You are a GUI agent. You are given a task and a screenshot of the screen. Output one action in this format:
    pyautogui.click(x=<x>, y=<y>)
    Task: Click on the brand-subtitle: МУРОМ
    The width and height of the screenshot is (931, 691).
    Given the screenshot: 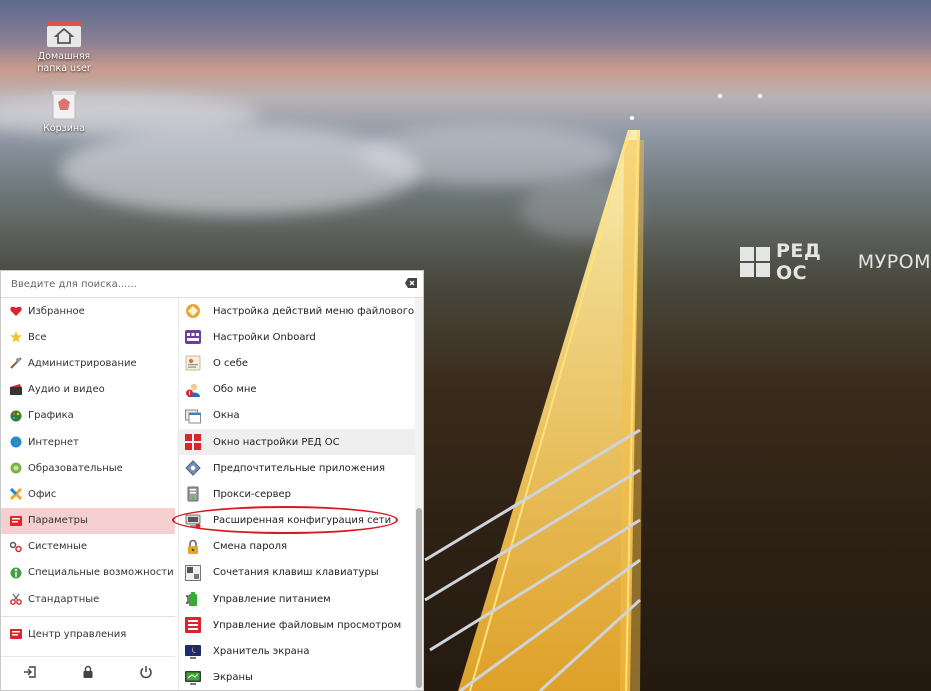 What is the action you would take?
    pyautogui.click(x=894, y=262)
    